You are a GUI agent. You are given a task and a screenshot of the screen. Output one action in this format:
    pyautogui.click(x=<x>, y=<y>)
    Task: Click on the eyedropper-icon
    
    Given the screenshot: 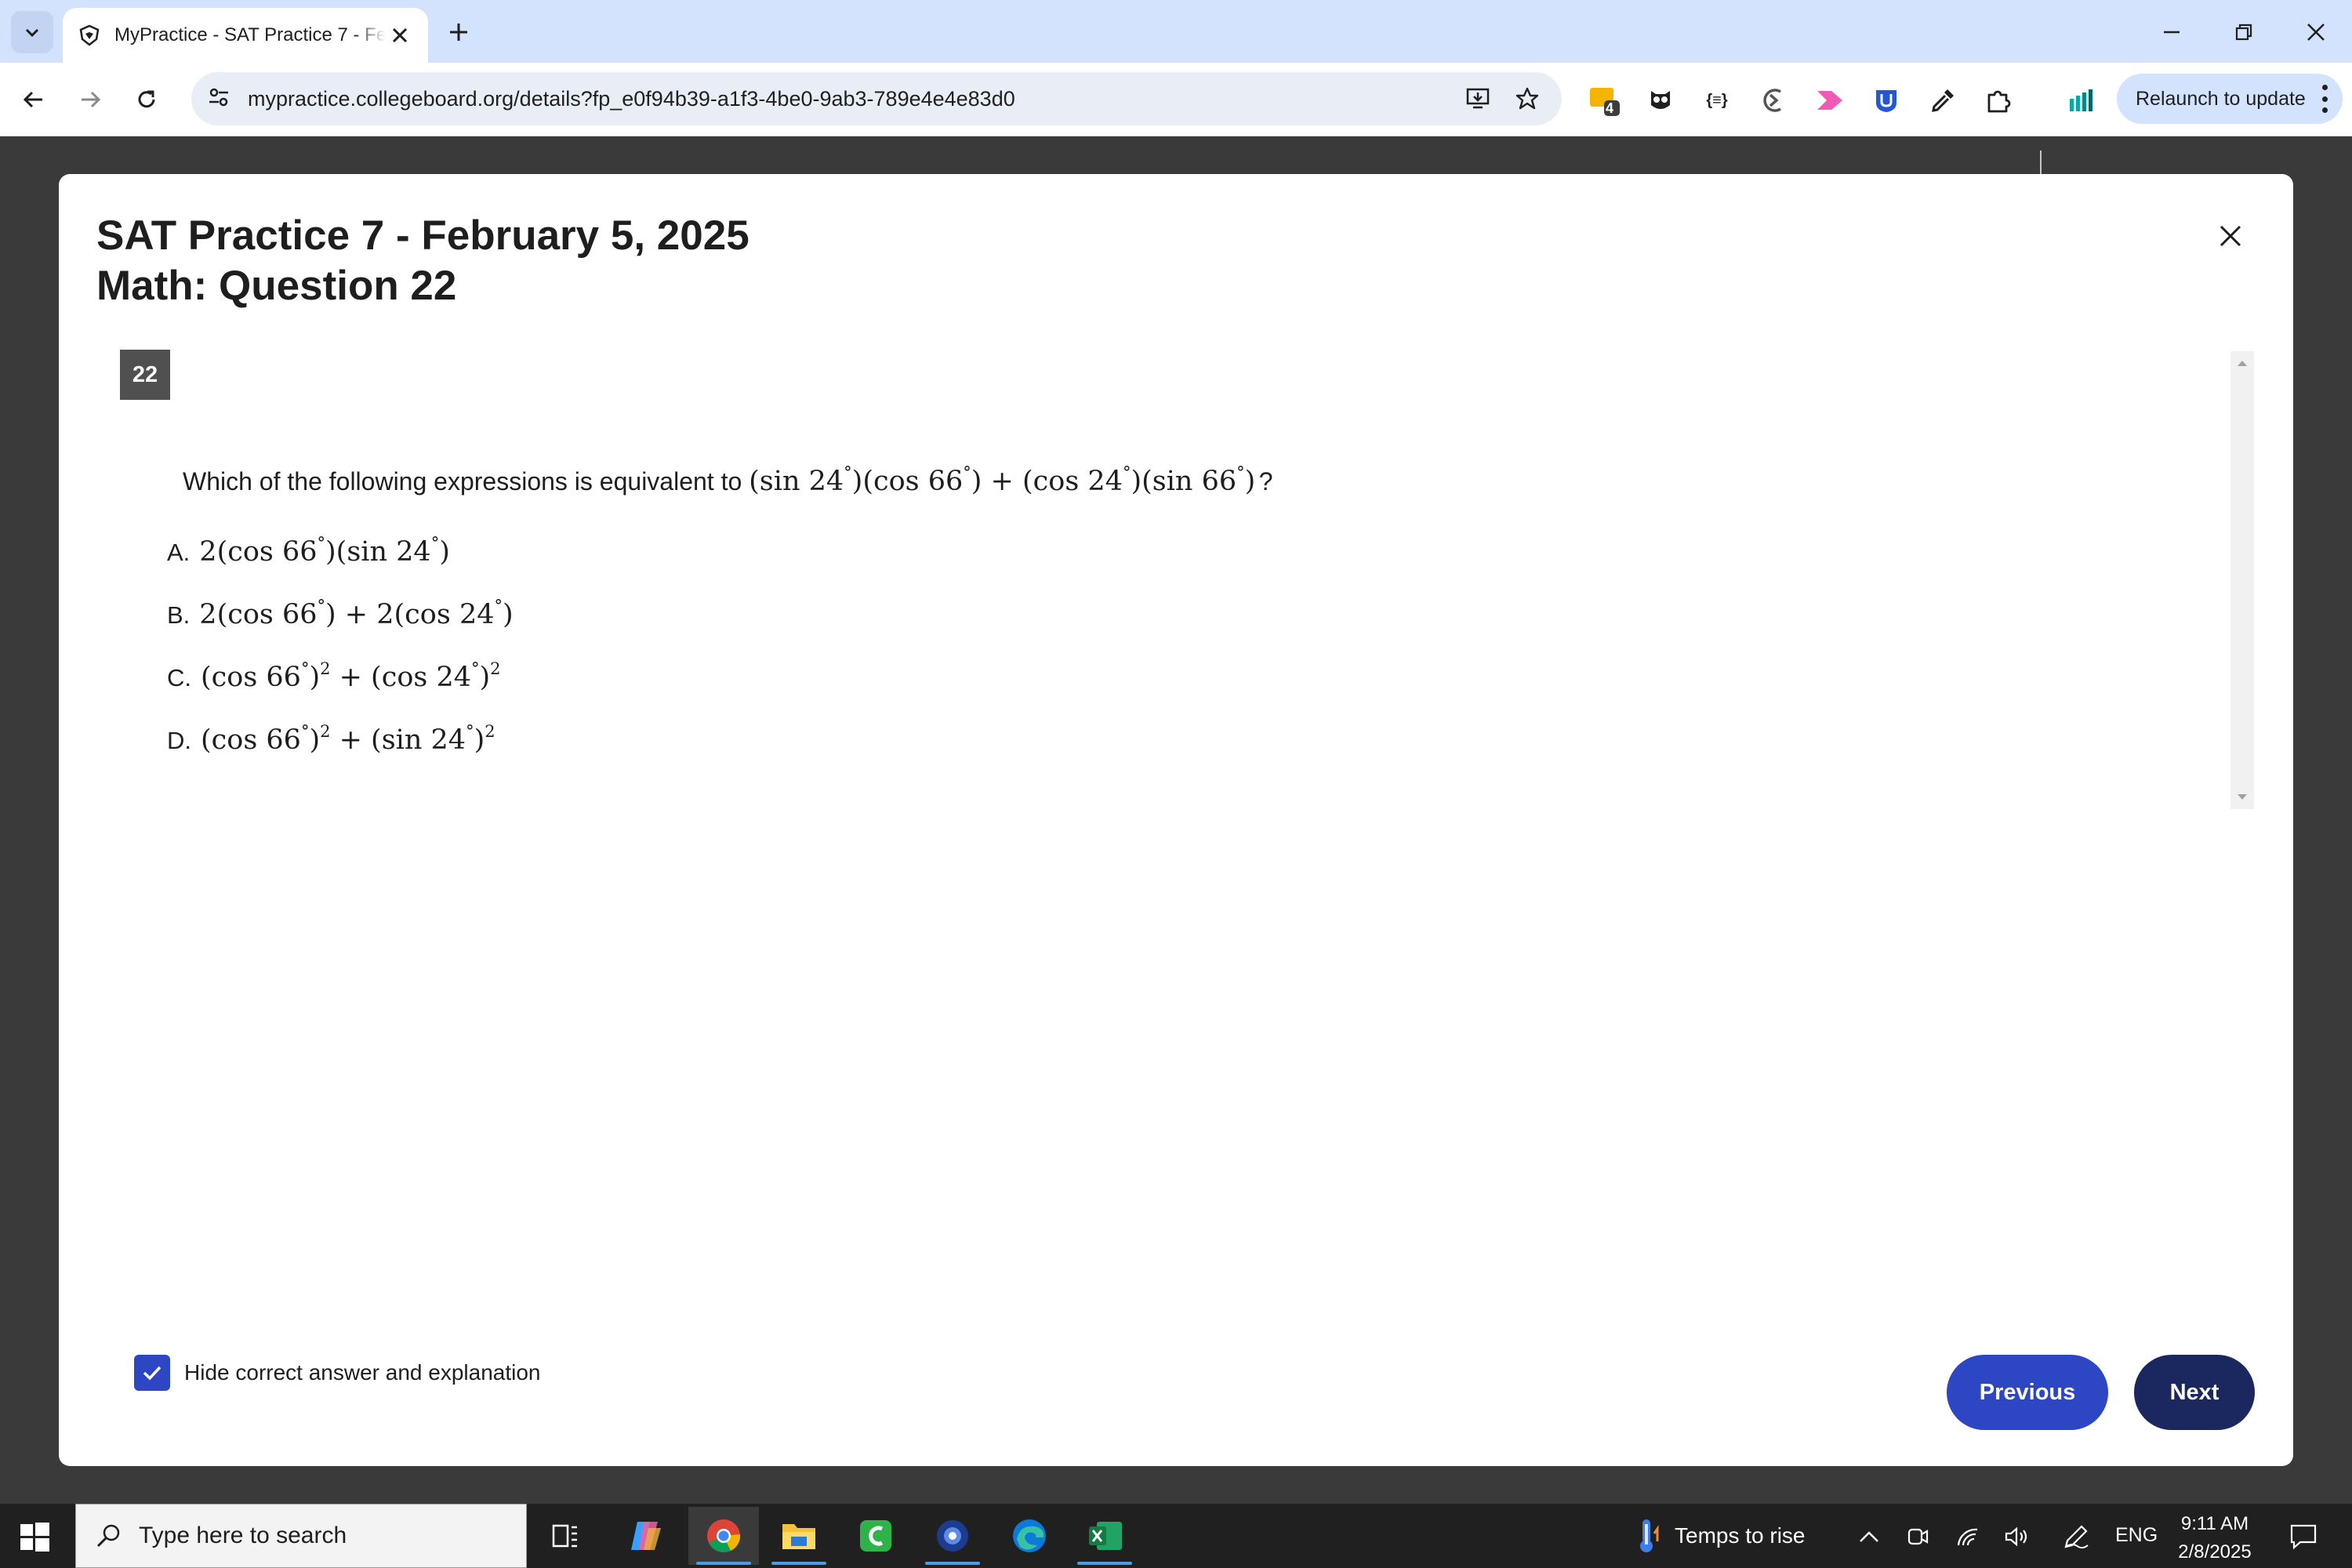 What is the action you would take?
    pyautogui.click(x=1943, y=100)
    